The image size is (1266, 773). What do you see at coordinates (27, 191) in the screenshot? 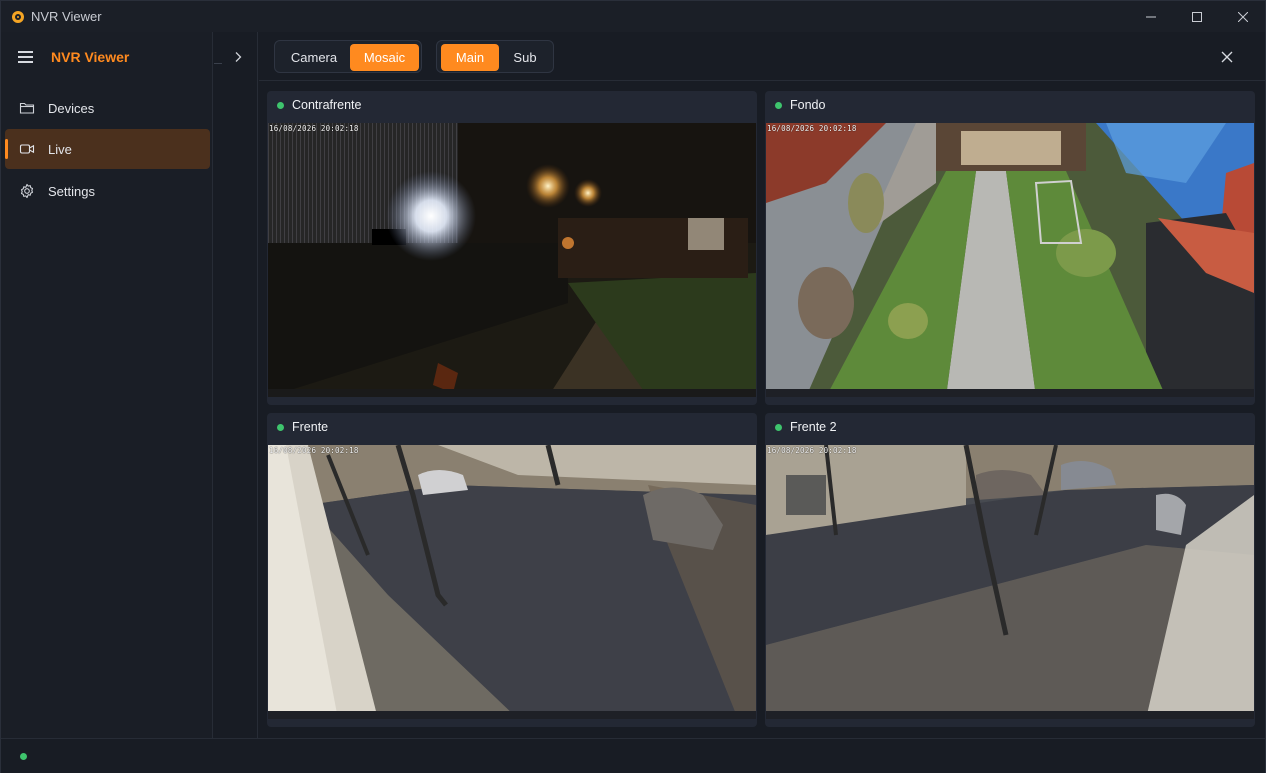
I see `gear-icon` at bounding box center [27, 191].